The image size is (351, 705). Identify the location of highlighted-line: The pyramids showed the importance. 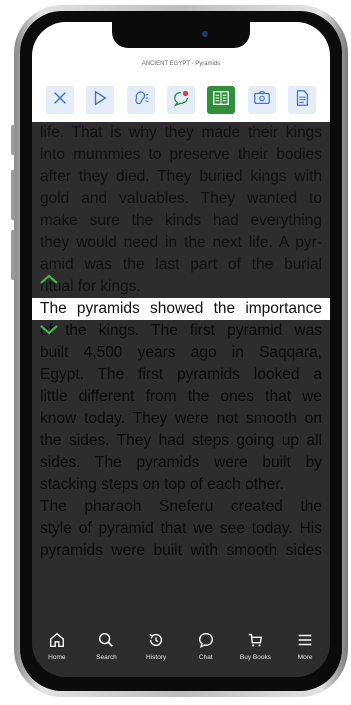
(181, 309).